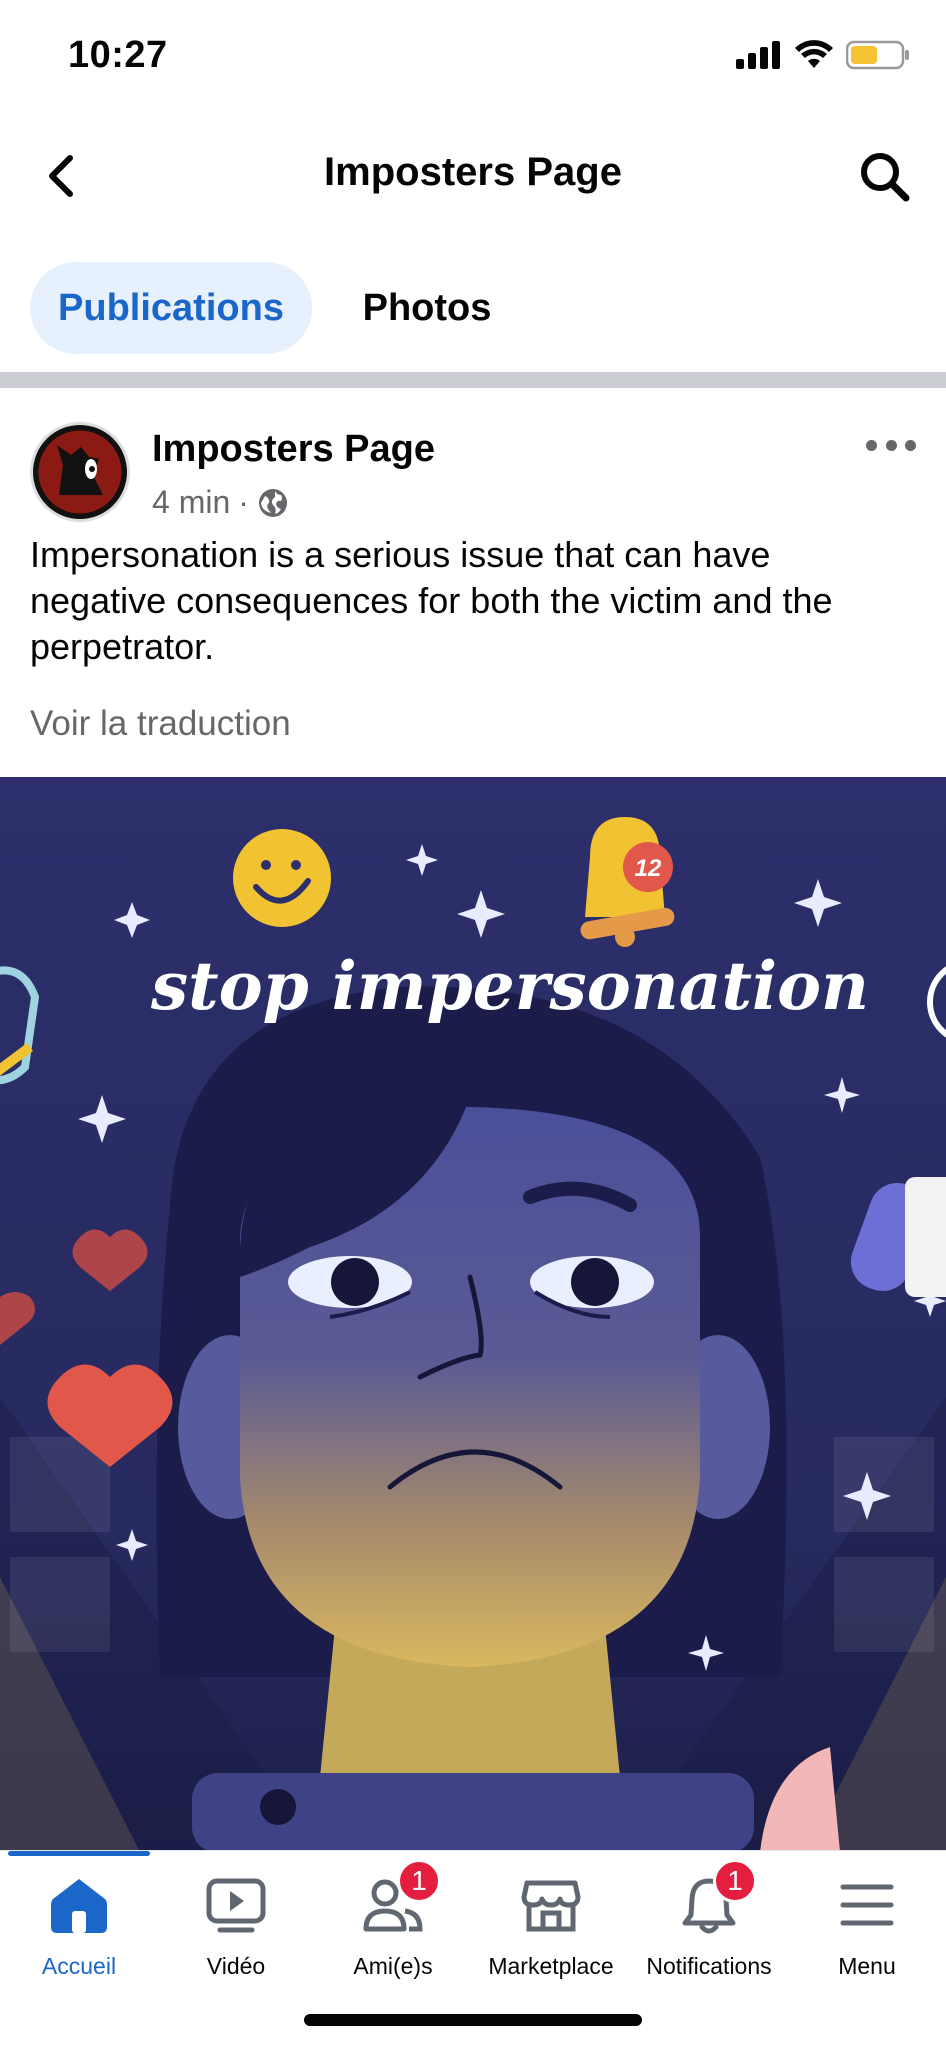 The image size is (946, 2048). Describe the element at coordinates (473, 380) in the screenshot. I see `section-divider` at that location.